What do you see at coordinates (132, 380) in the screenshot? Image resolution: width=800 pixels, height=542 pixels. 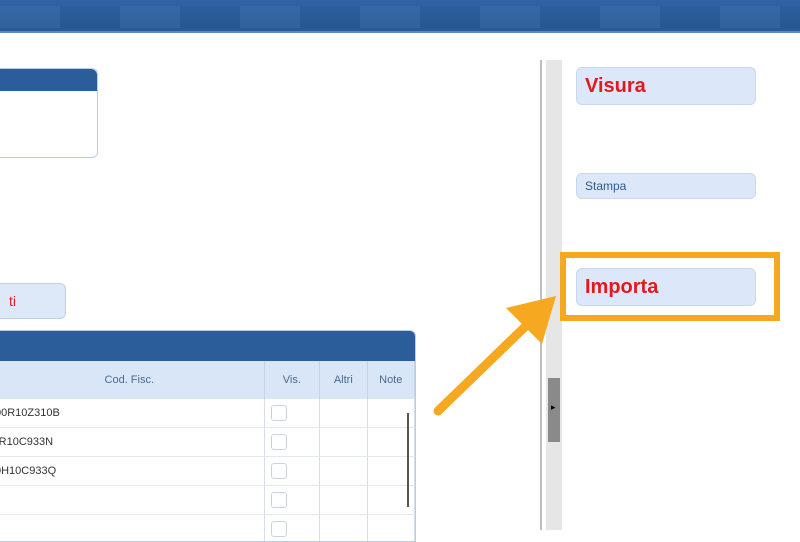 I see `column-header-cod-fisc: Cod. Fisc.` at bounding box center [132, 380].